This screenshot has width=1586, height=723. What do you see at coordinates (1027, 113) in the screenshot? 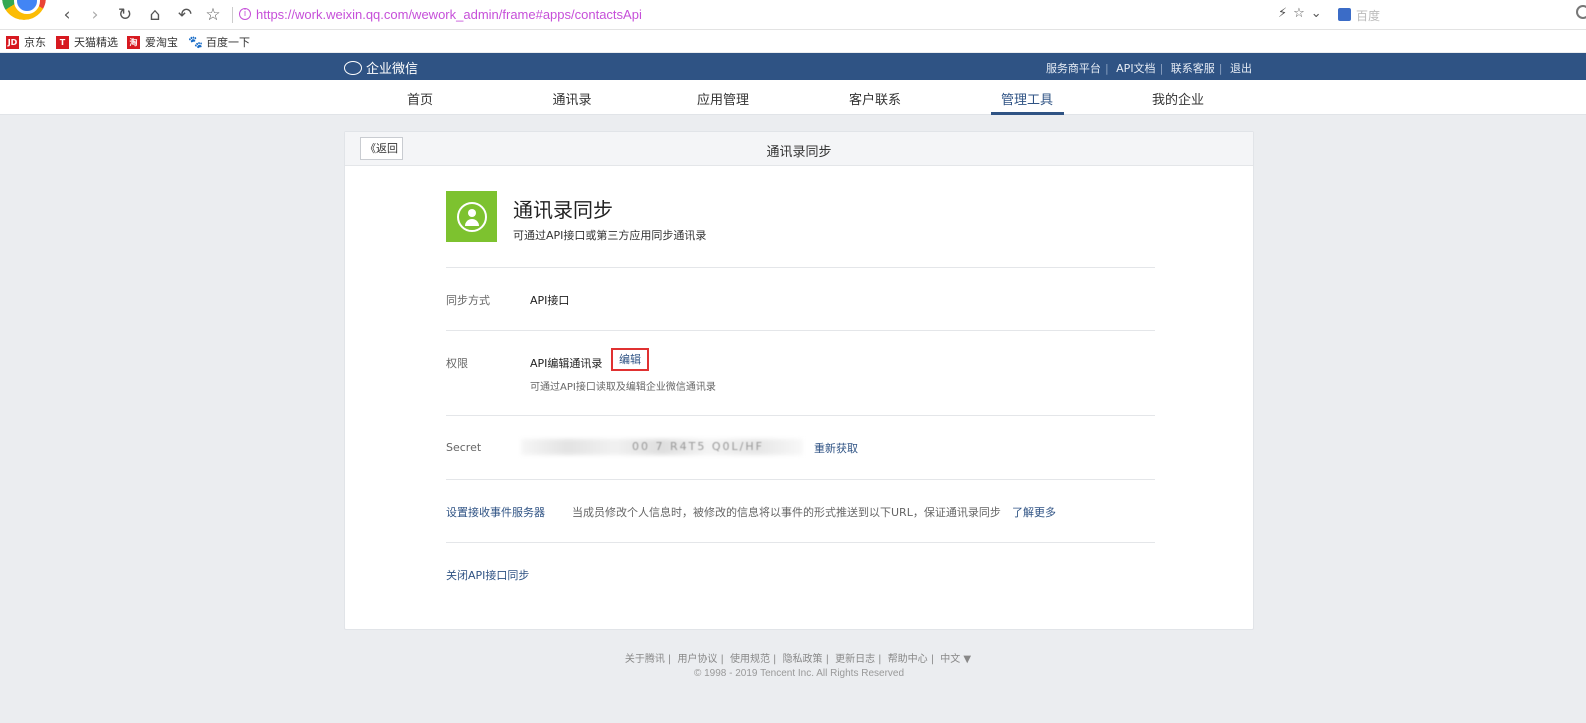
I see `active-tab-indicator` at bounding box center [1027, 113].